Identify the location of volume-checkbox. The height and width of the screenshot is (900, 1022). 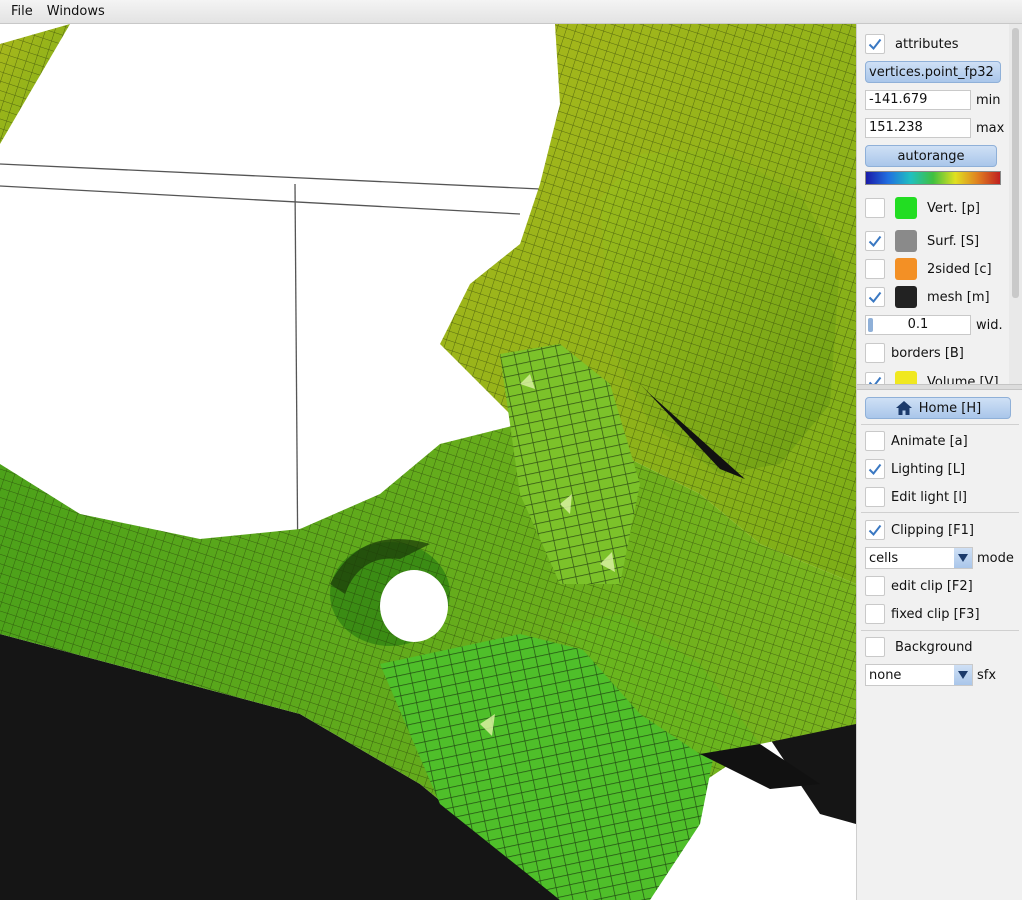
(875, 378).